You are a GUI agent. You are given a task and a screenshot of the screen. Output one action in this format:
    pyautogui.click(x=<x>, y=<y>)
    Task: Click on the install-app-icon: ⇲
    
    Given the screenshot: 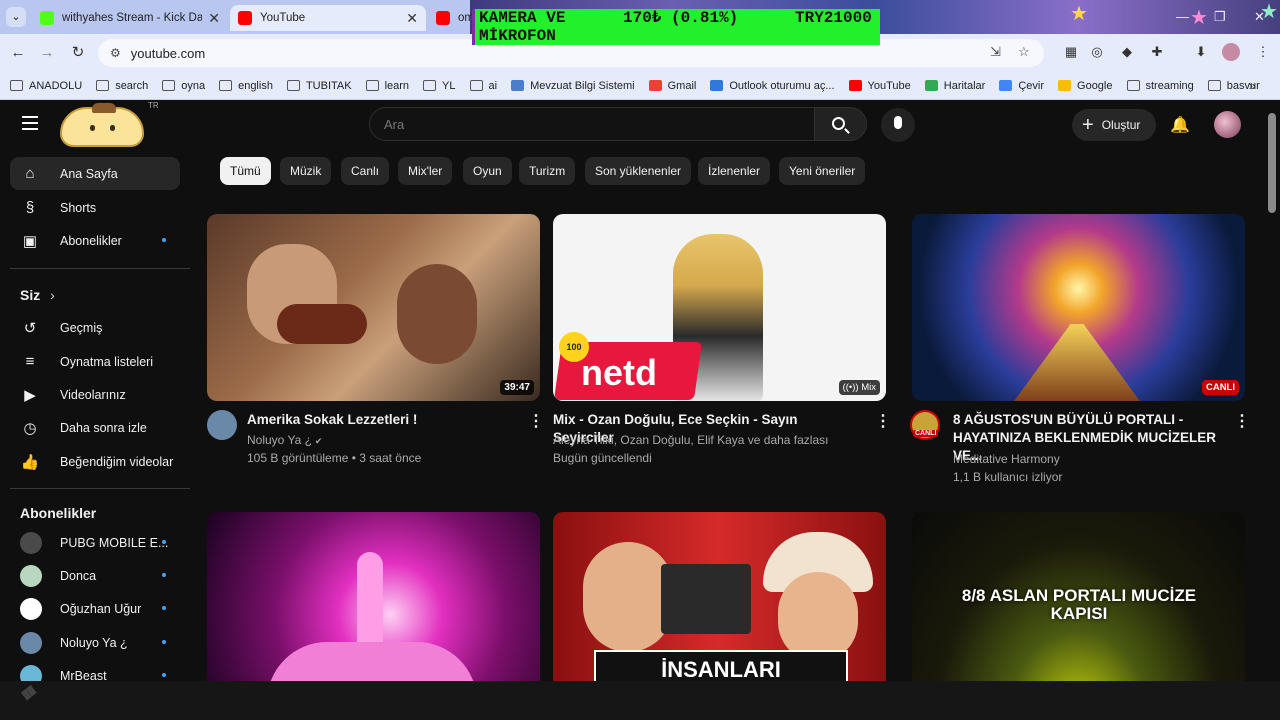 What is the action you would take?
    pyautogui.click(x=995, y=52)
    